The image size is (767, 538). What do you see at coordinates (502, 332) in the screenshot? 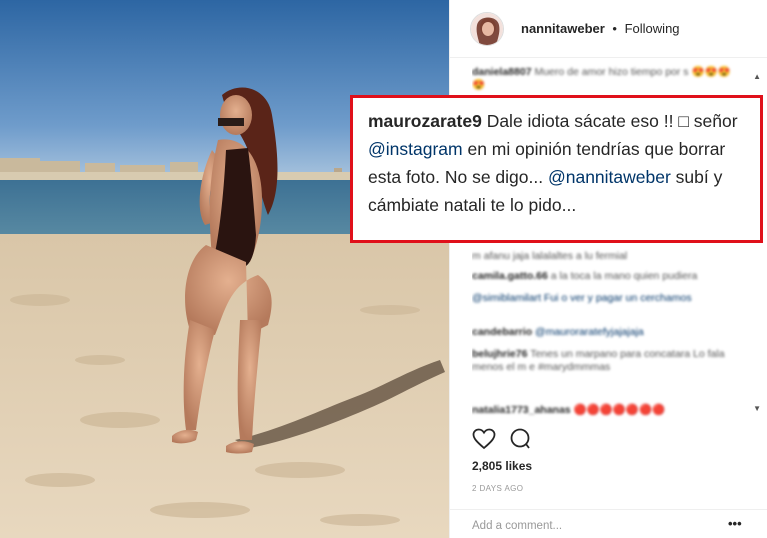
I see `comment-username: candebarrio` at bounding box center [502, 332].